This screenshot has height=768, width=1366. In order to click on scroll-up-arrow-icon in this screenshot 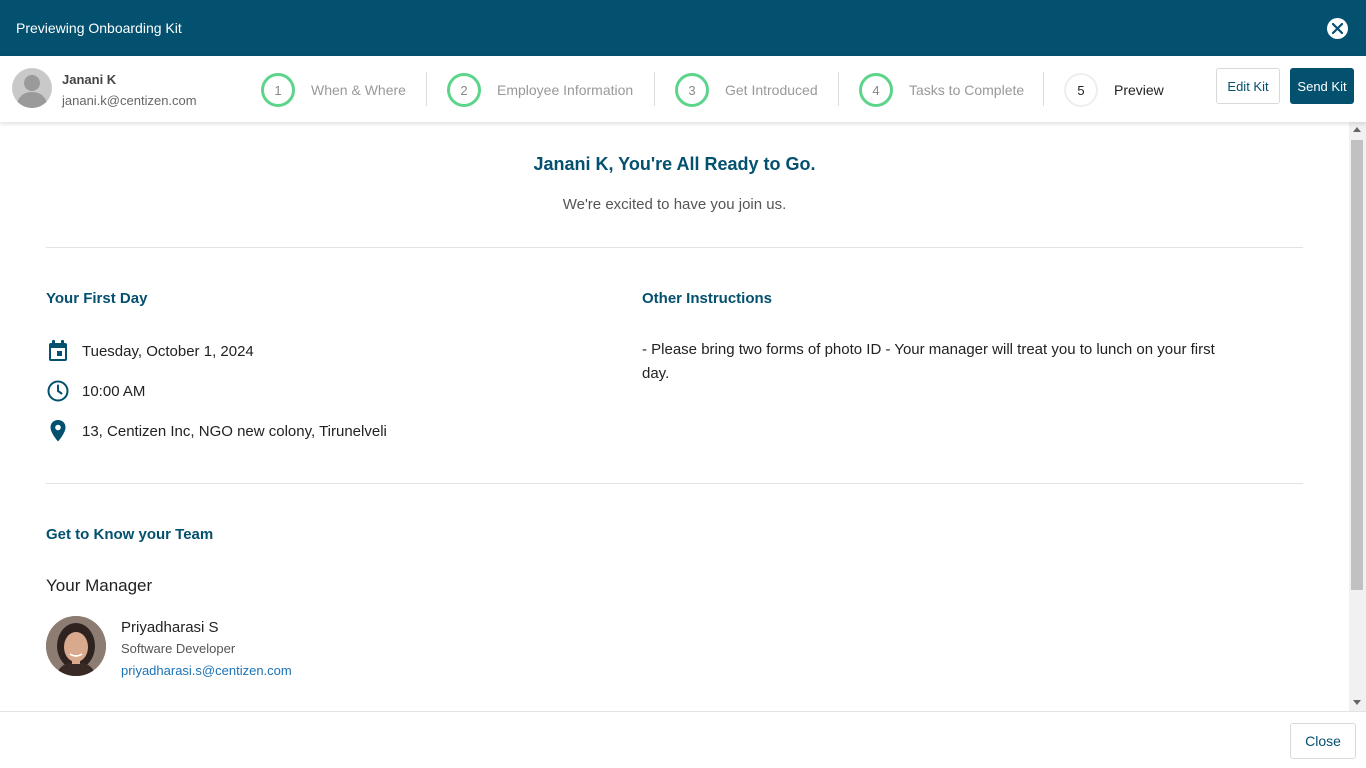, I will do `click(1357, 129)`.